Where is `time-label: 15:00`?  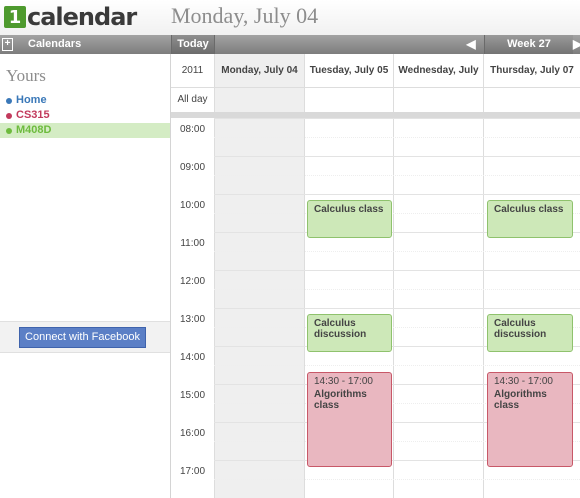
time-label: 15:00 is located at coordinates (192, 395).